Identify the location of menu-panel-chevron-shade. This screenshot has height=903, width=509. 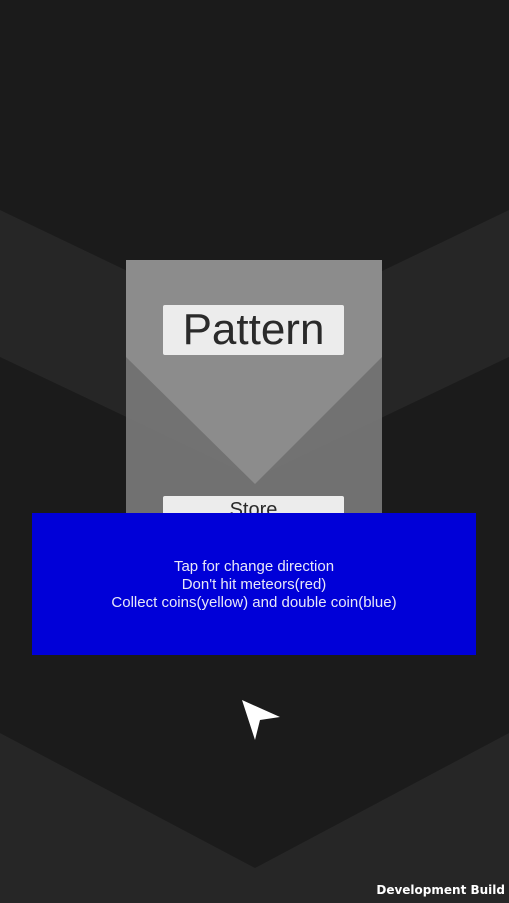
(254, 372).